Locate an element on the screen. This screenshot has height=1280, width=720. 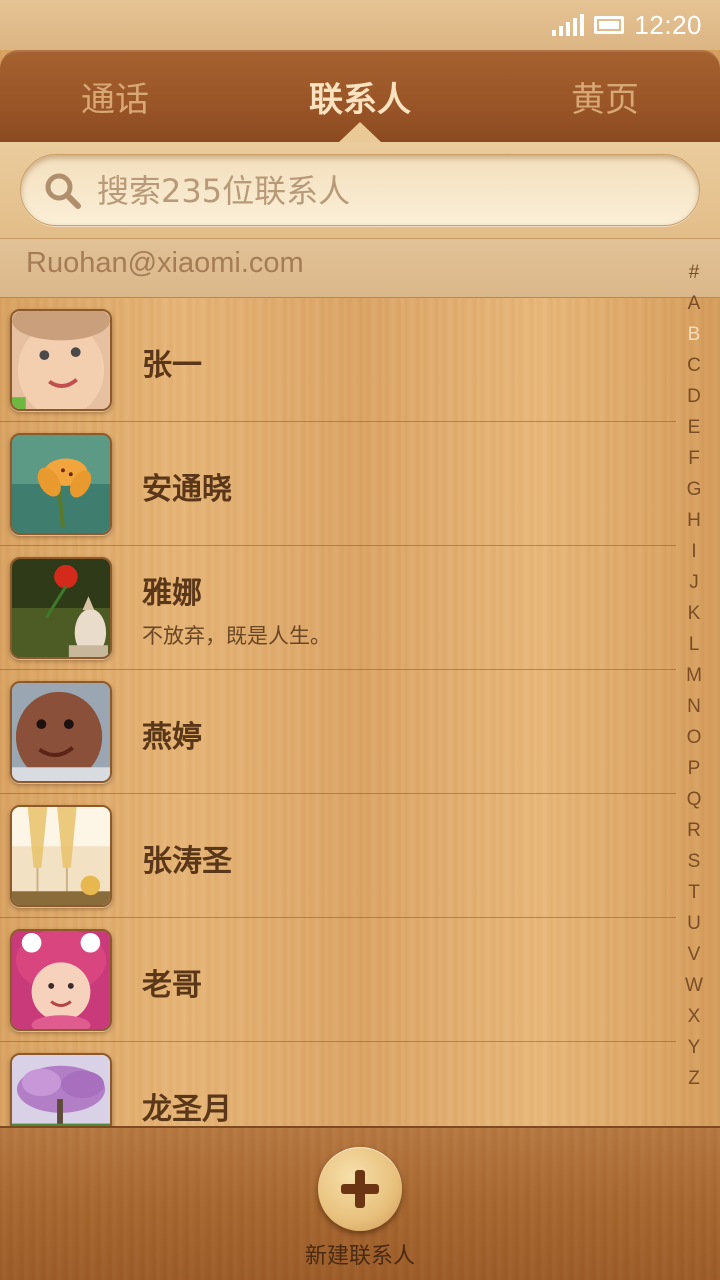
index-letter: R is located at coordinates (694, 831).